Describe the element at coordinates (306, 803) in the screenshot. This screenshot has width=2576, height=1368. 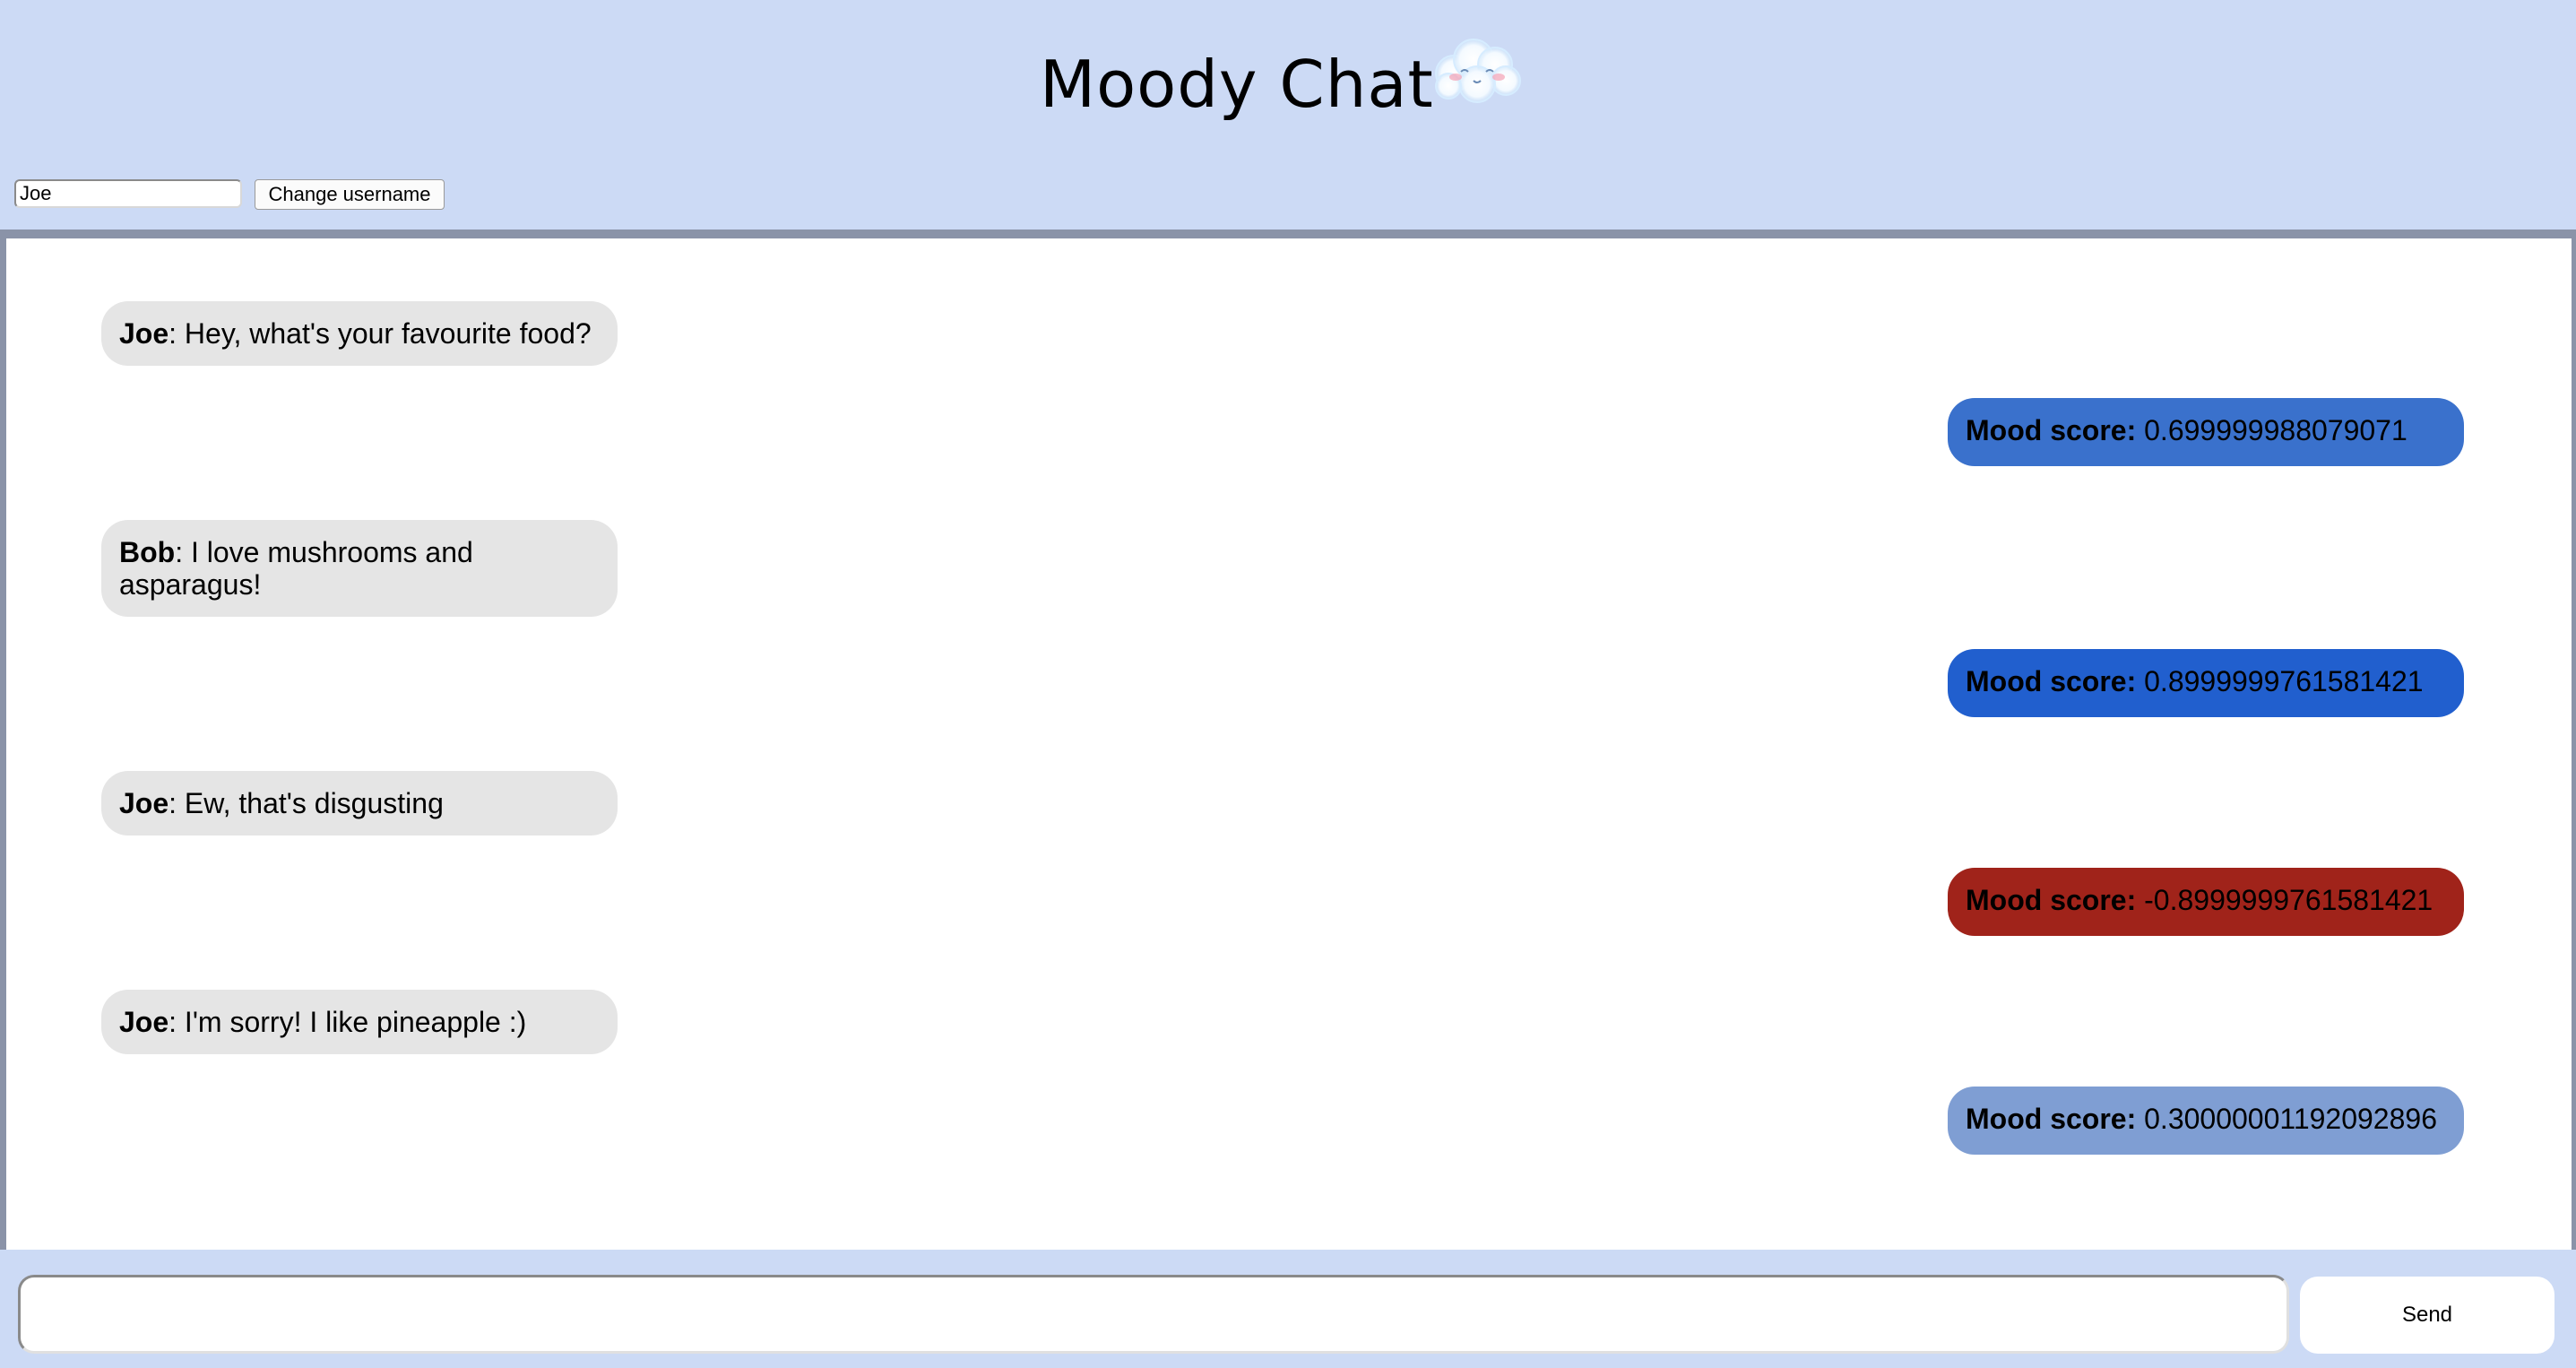
I see `message-text: : Ew, that's disgusting` at that location.